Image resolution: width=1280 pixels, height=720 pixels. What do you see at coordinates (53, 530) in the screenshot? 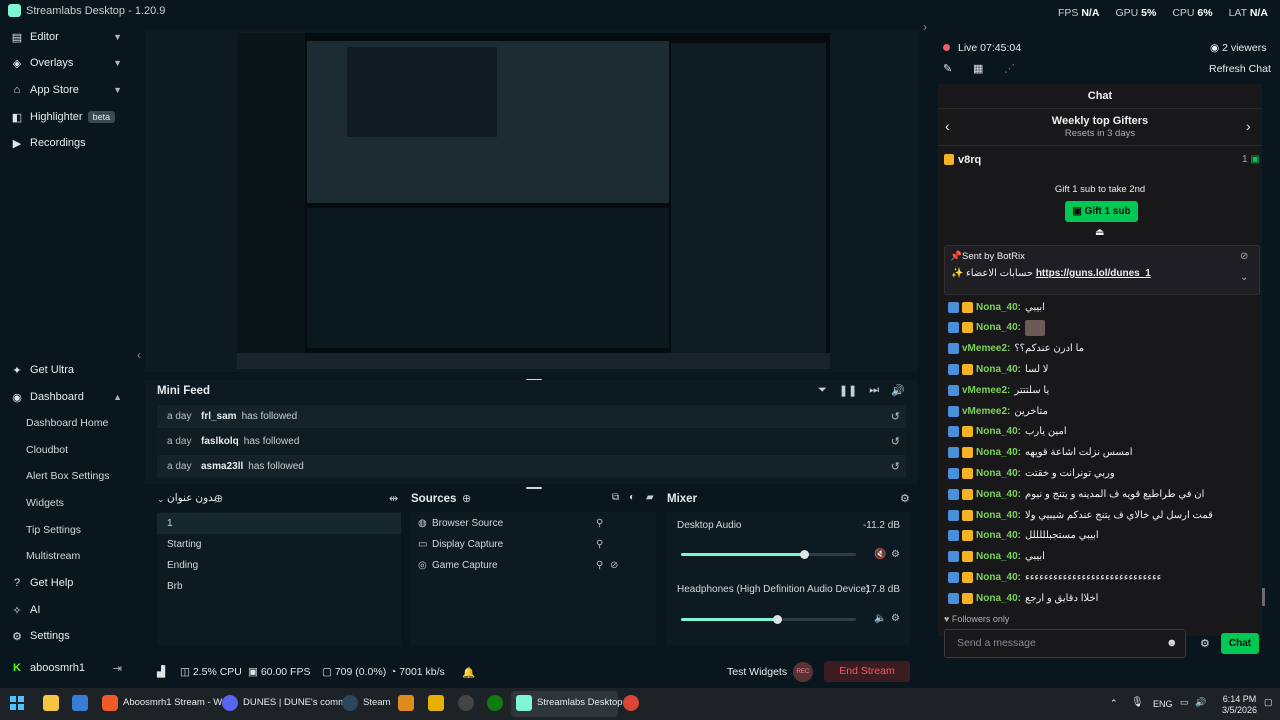
I see `nav-tip-settings: Tip Settings` at bounding box center [53, 530].